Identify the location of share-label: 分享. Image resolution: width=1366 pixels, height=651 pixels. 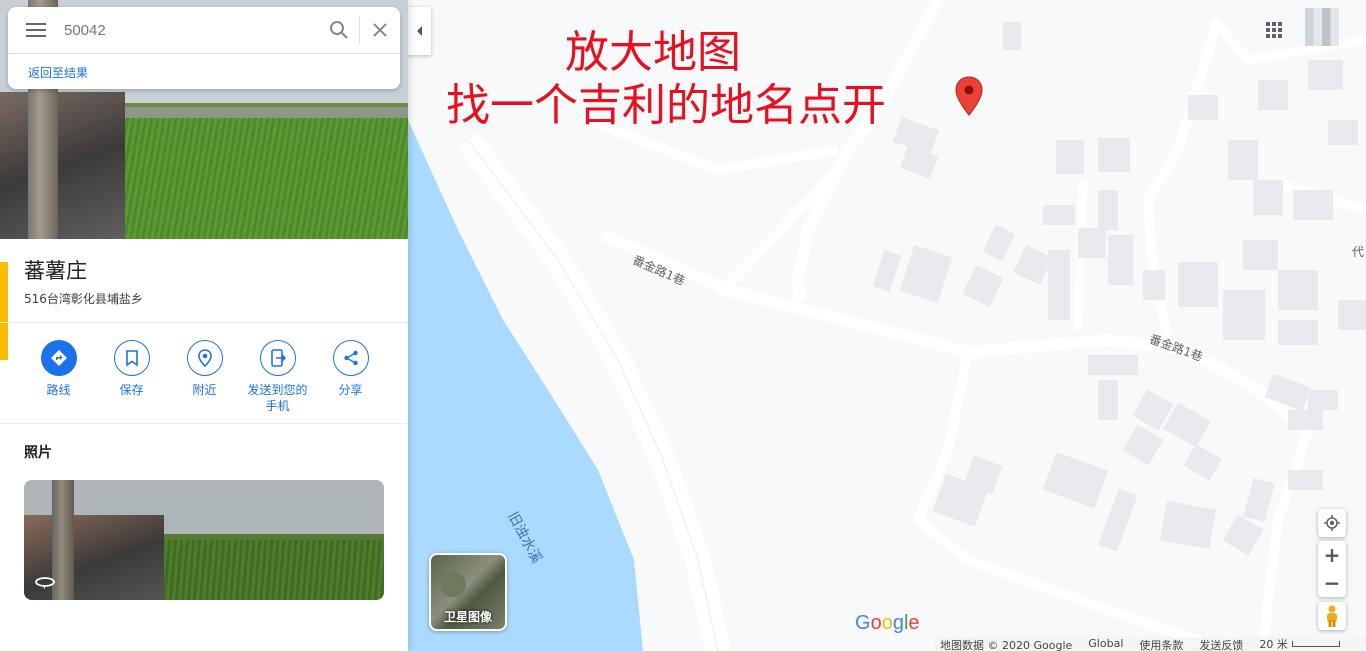
(350, 390).